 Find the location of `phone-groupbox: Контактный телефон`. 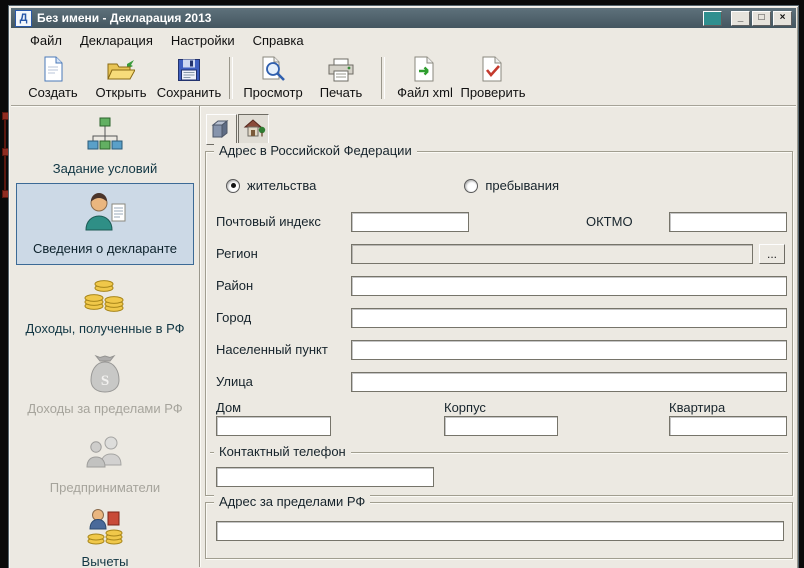

phone-groupbox: Контактный телефон is located at coordinates (499, 470).